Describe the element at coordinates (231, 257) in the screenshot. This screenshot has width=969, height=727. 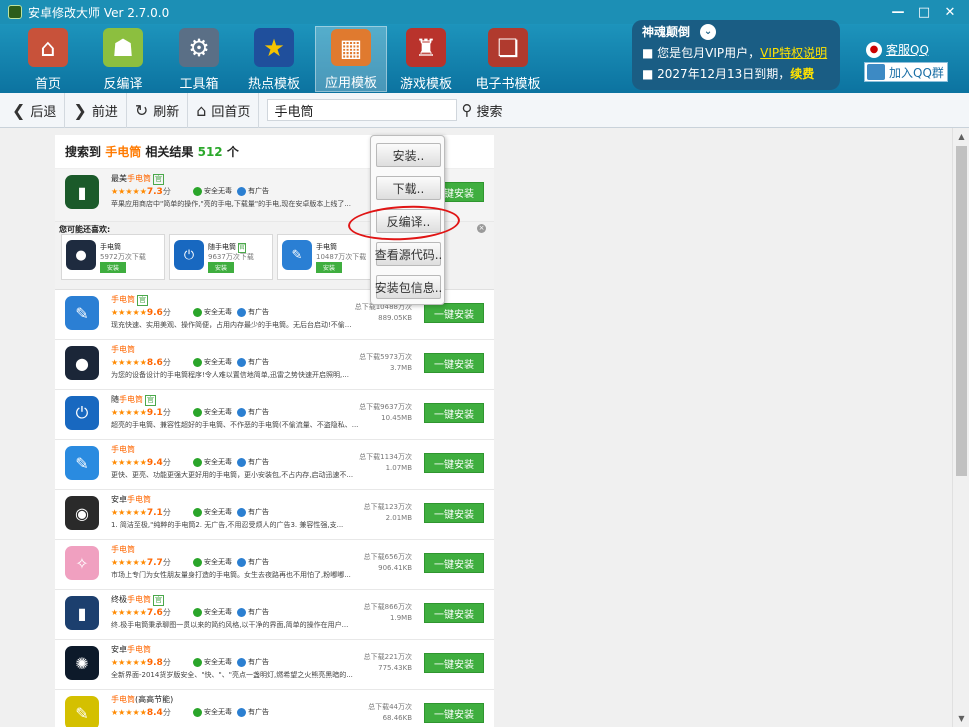
I see `recommend-downloads: 9637万次下载` at that location.